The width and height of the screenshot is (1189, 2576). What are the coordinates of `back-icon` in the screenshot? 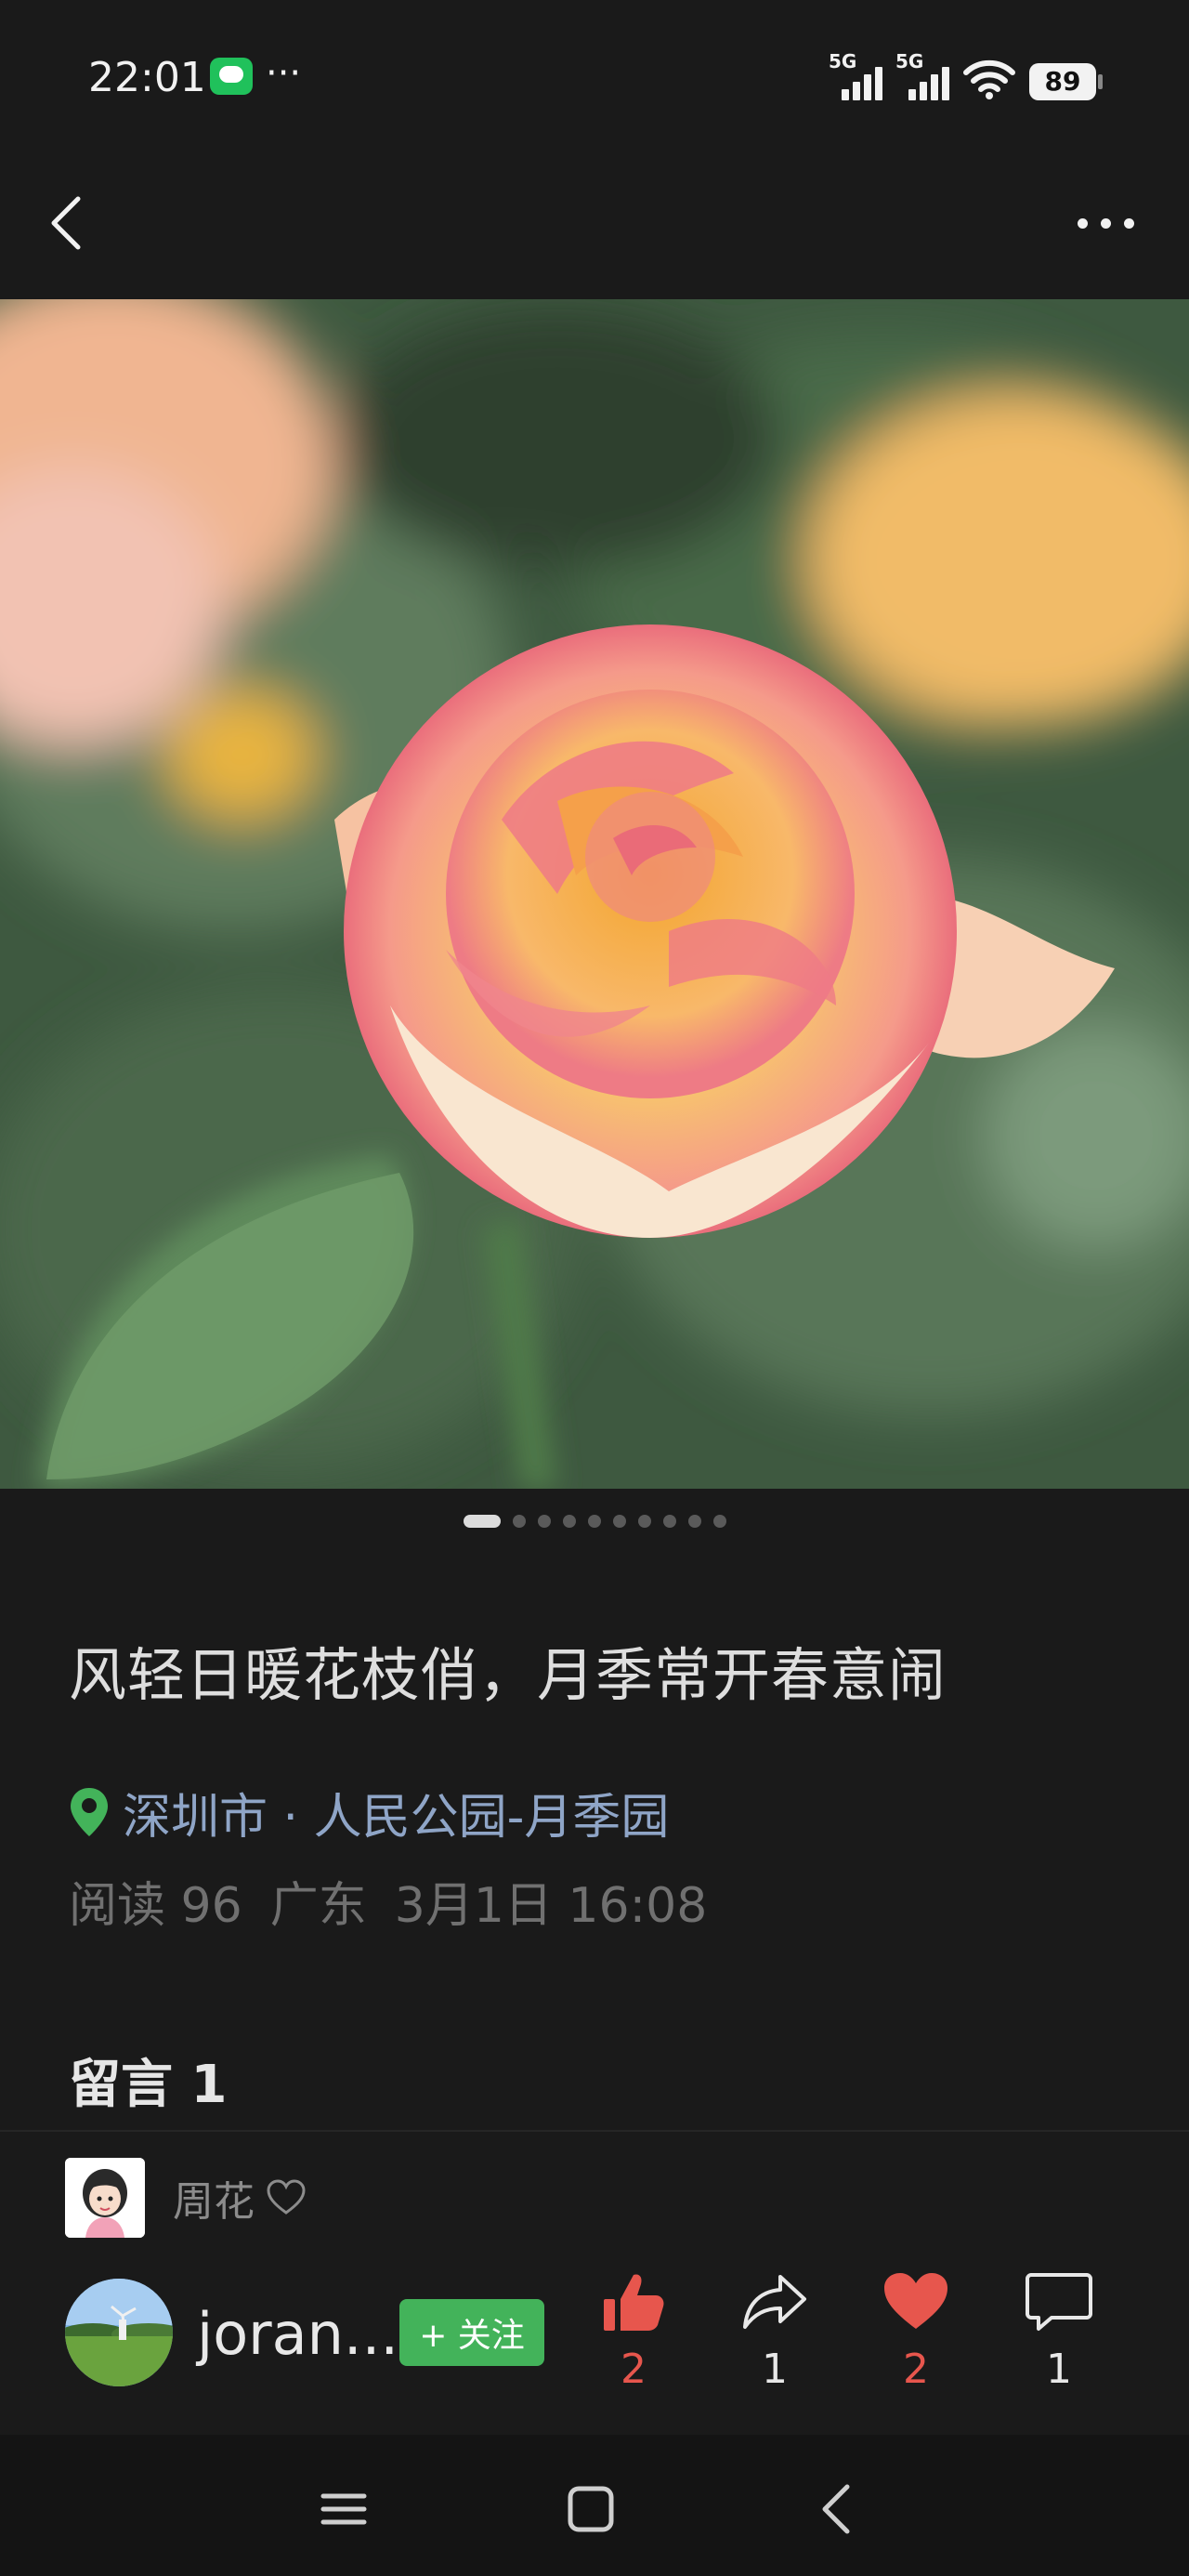 It's located at (836, 2509).